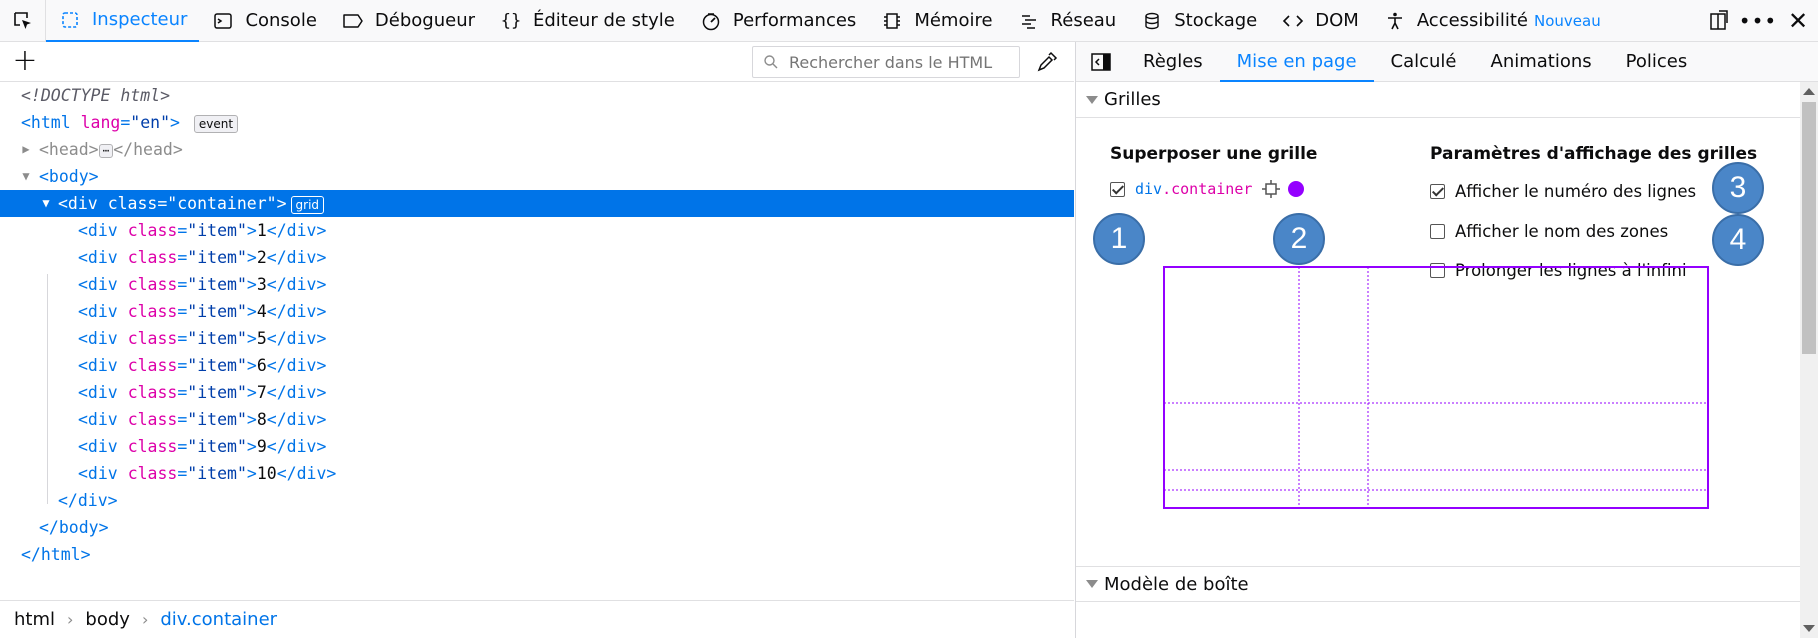 The height and width of the screenshot is (638, 1818). Describe the element at coordinates (222, 203) in the screenshot. I see `attr-value: "container"` at that location.